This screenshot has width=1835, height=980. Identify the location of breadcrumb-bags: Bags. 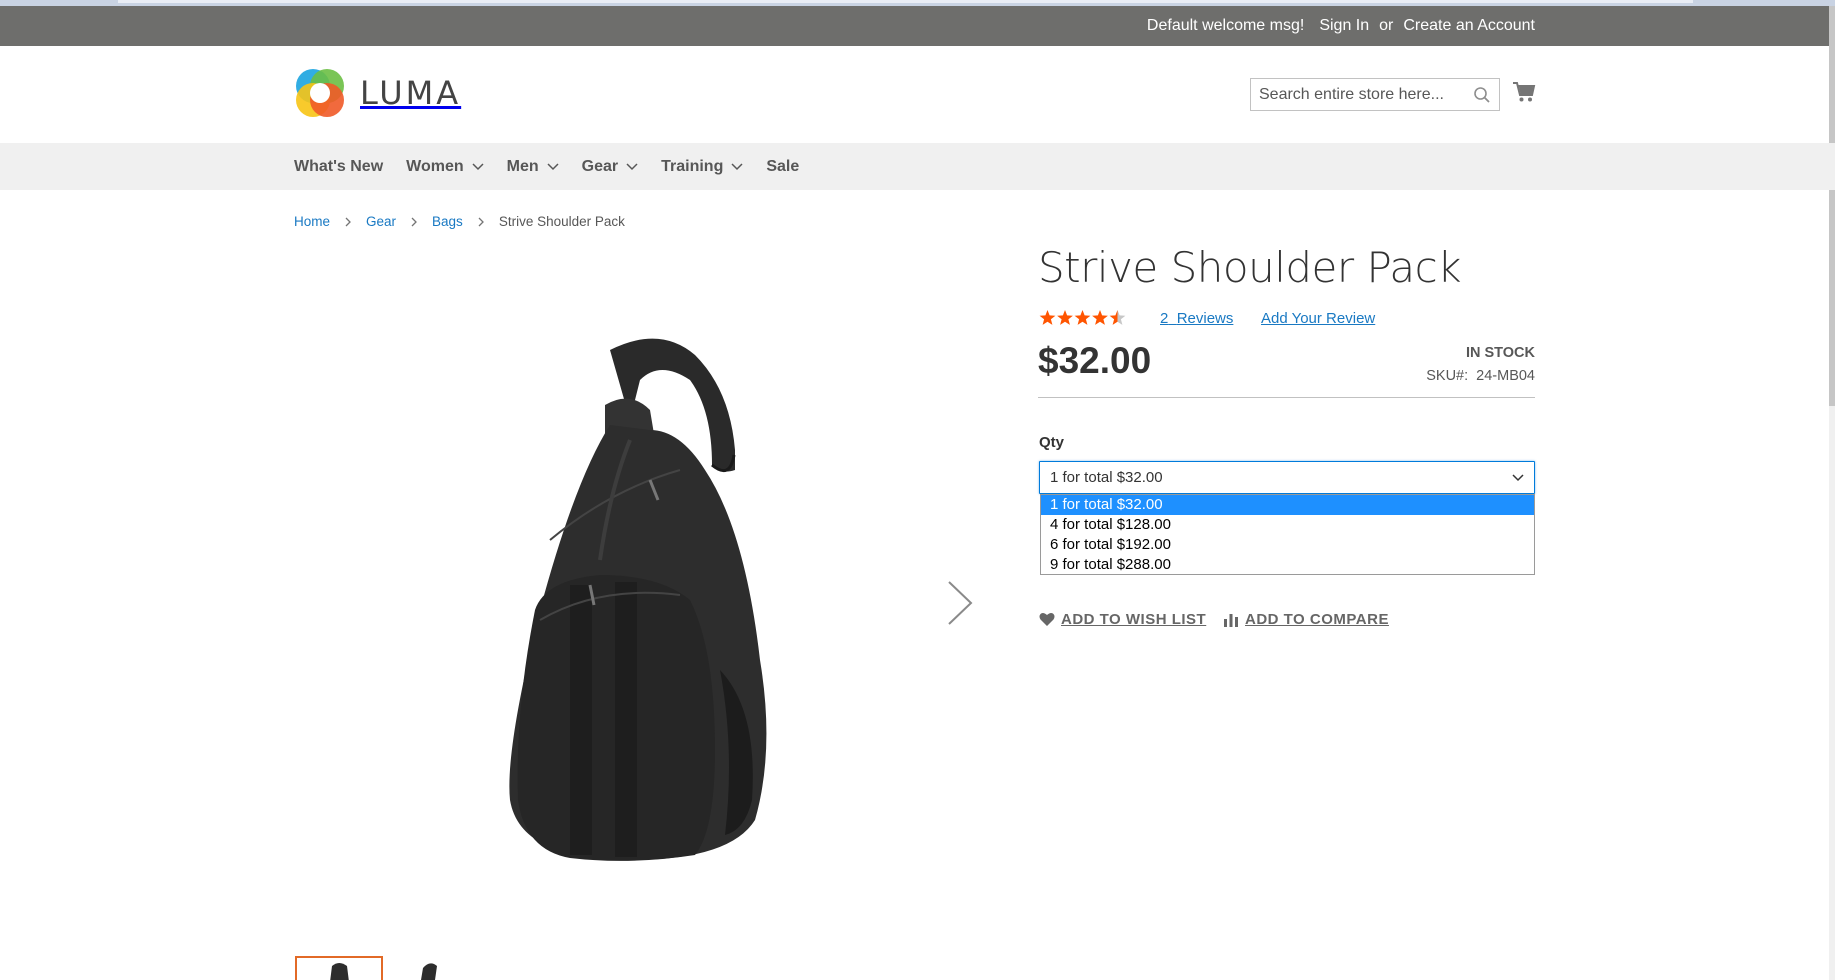
(447, 221).